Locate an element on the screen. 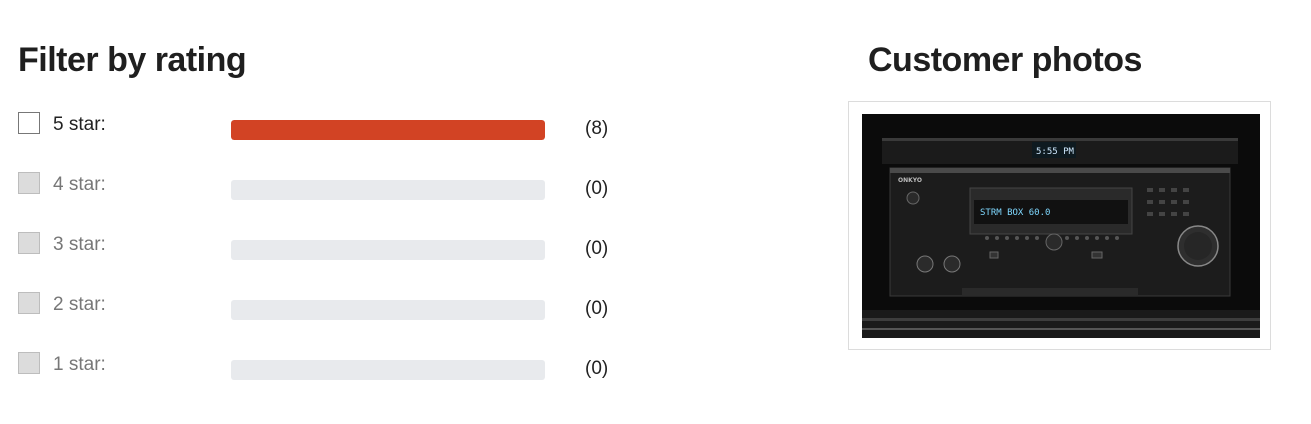 Image resolution: width=1311 pixels, height=424 pixels. photos-title: Customer photos is located at coordinates (1005, 60).